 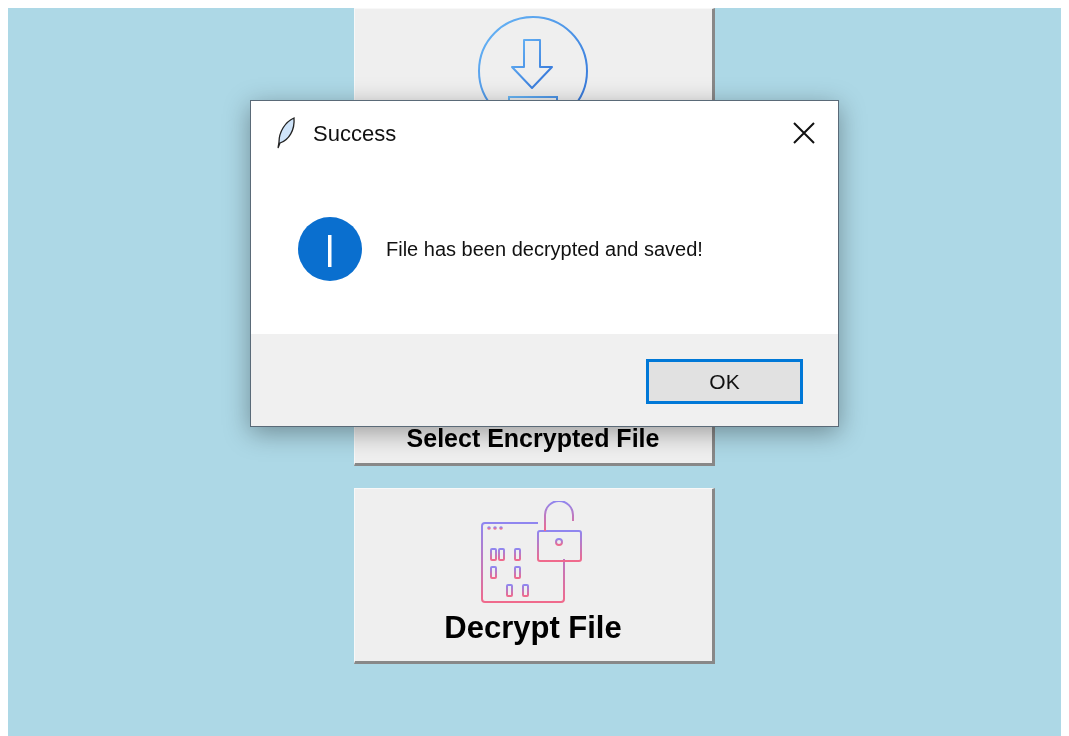 I want to click on info-icon, so click(x=330, y=248).